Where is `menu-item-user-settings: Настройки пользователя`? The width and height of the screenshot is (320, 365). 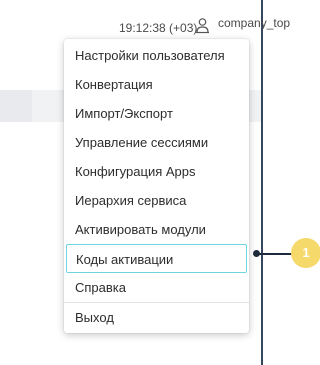 menu-item-user-settings: Настройки пользователя is located at coordinates (156, 55).